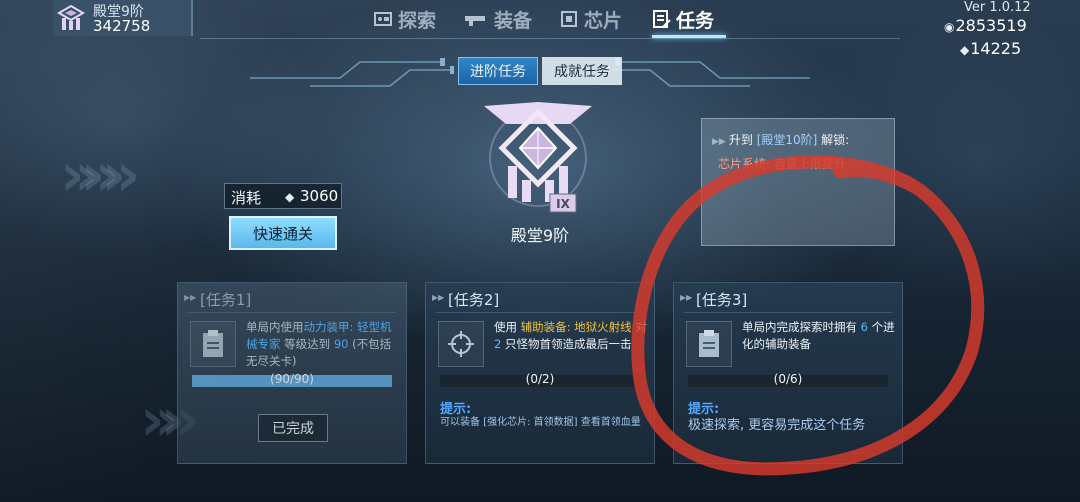 The image size is (1080, 502). Describe the element at coordinates (576, 327) in the screenshot. I see `desc-highlight: 辅助装备: 地狱火射线` at that location.